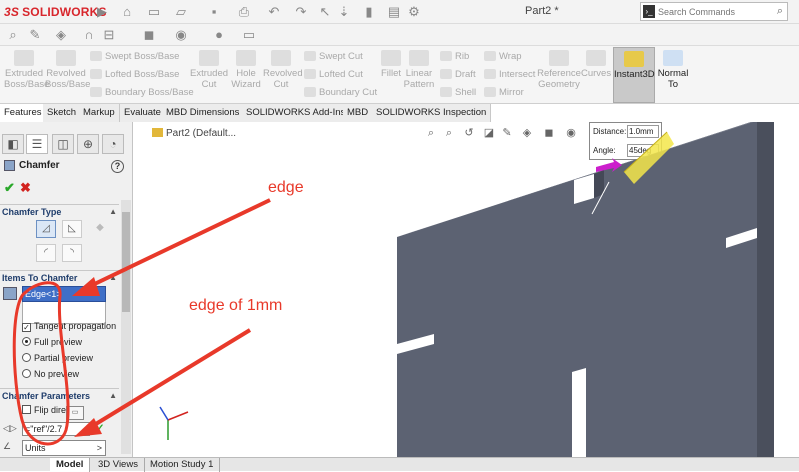 Image resolution: width=799 pixels, height=472 pixels. What do you see at coordinates (394, 12) in the screenshot?
I see `file-properties-icon: ▤` at bounding box center [394, 12].